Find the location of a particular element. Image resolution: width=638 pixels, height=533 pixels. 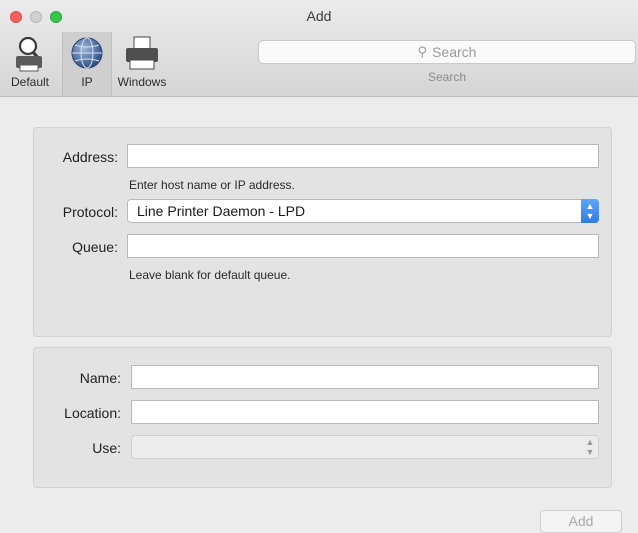

protocol-value: Line Printer Daemon - LPD is located at coordinates (221, 211).